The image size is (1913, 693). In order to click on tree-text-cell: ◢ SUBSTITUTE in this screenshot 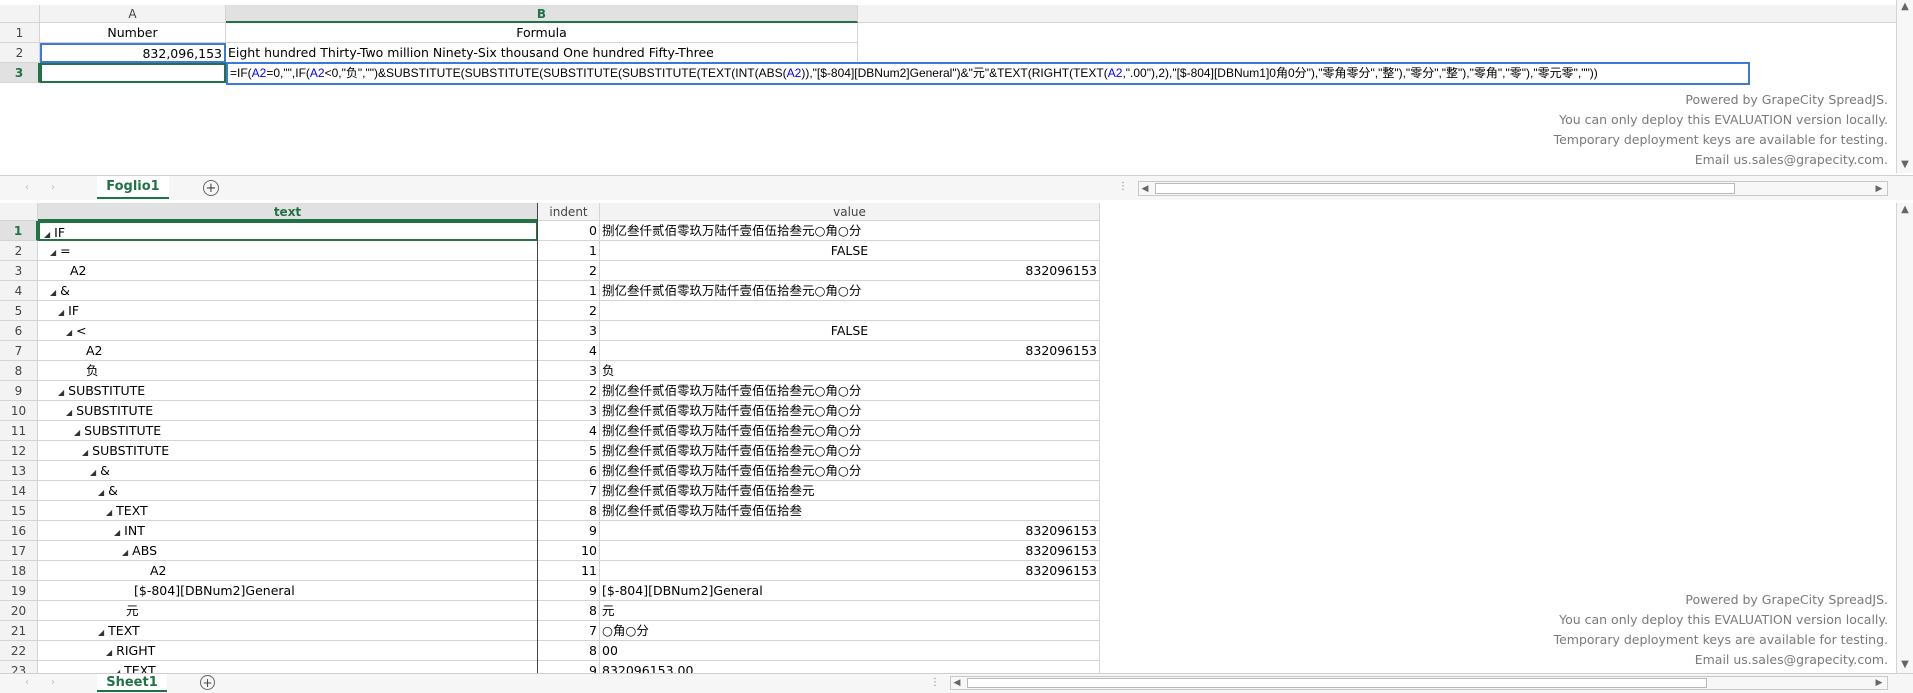, I will do `click(288, 451)`.